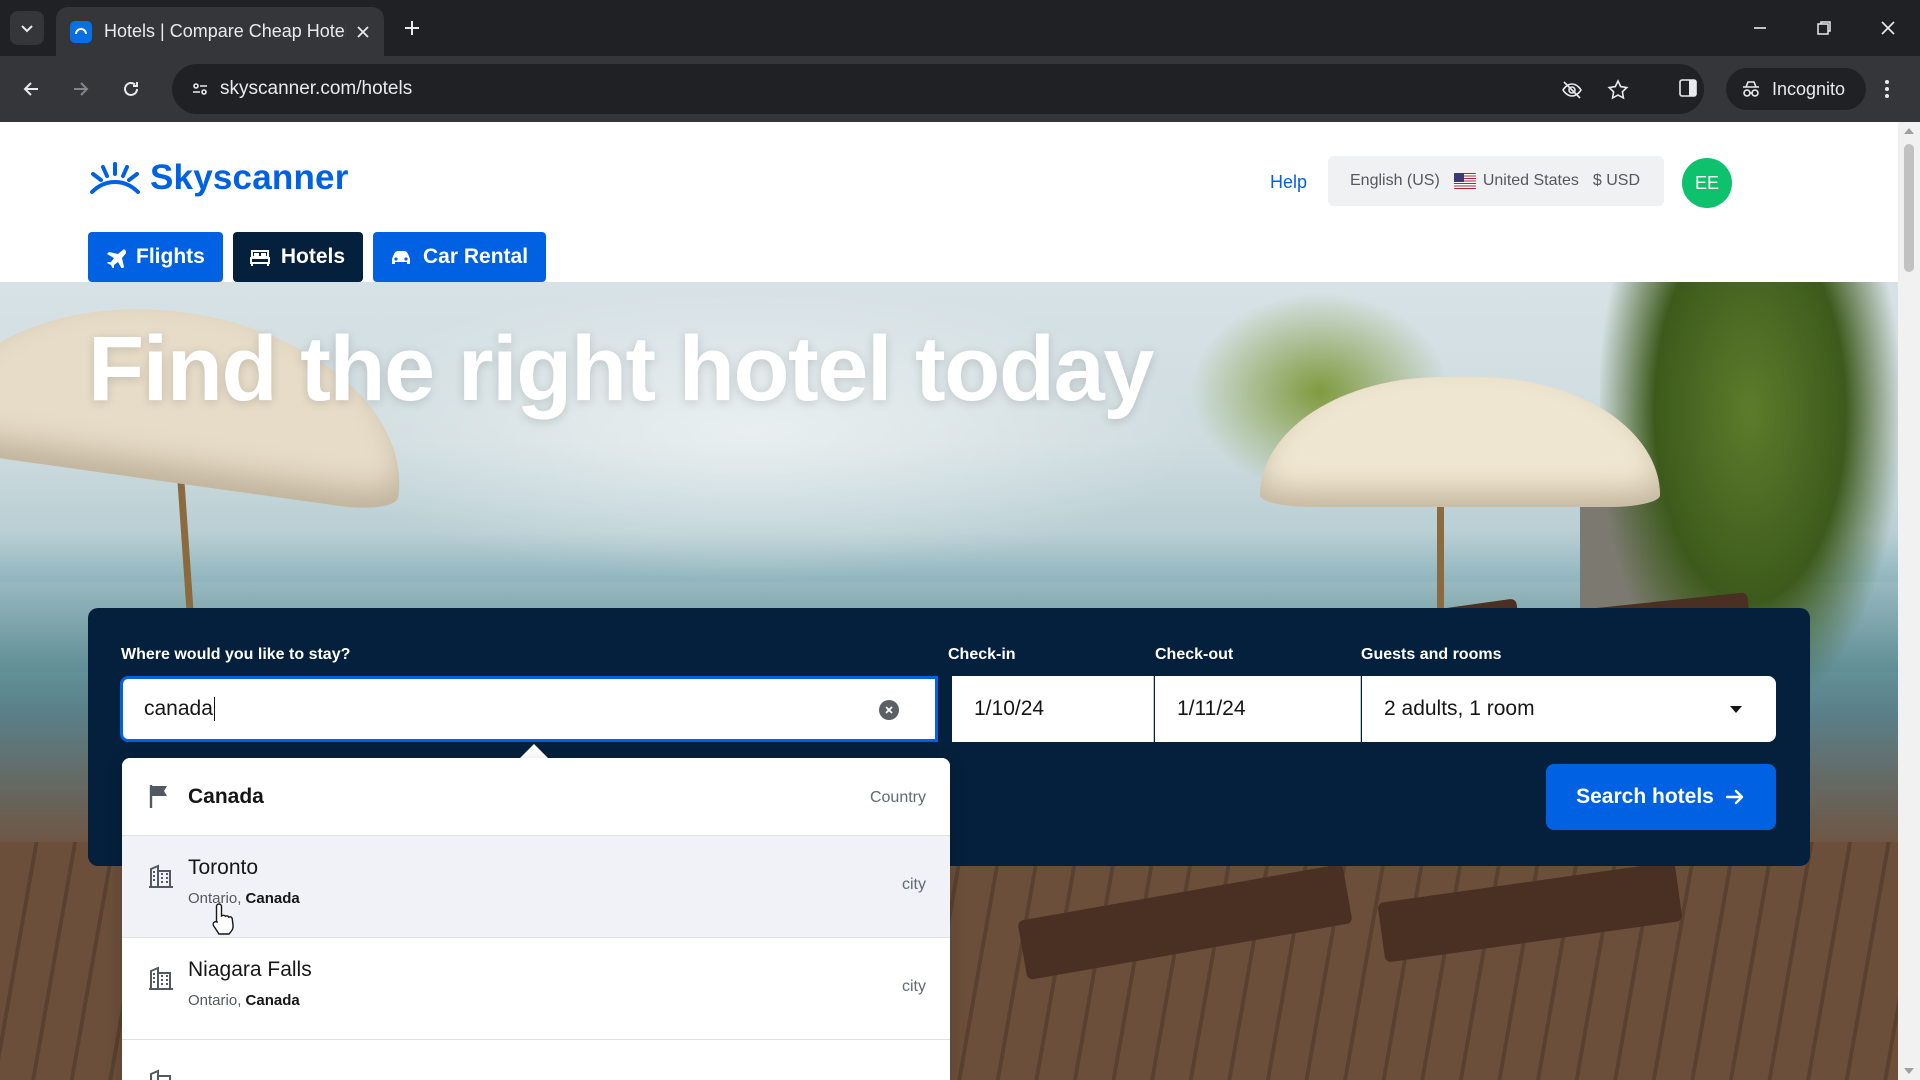 This screenshot has width=1920, height=1080. Describe the element at coordinates (1645, 796) in the screenshot. I see `search-hotels-label: Search hotels` at that location.